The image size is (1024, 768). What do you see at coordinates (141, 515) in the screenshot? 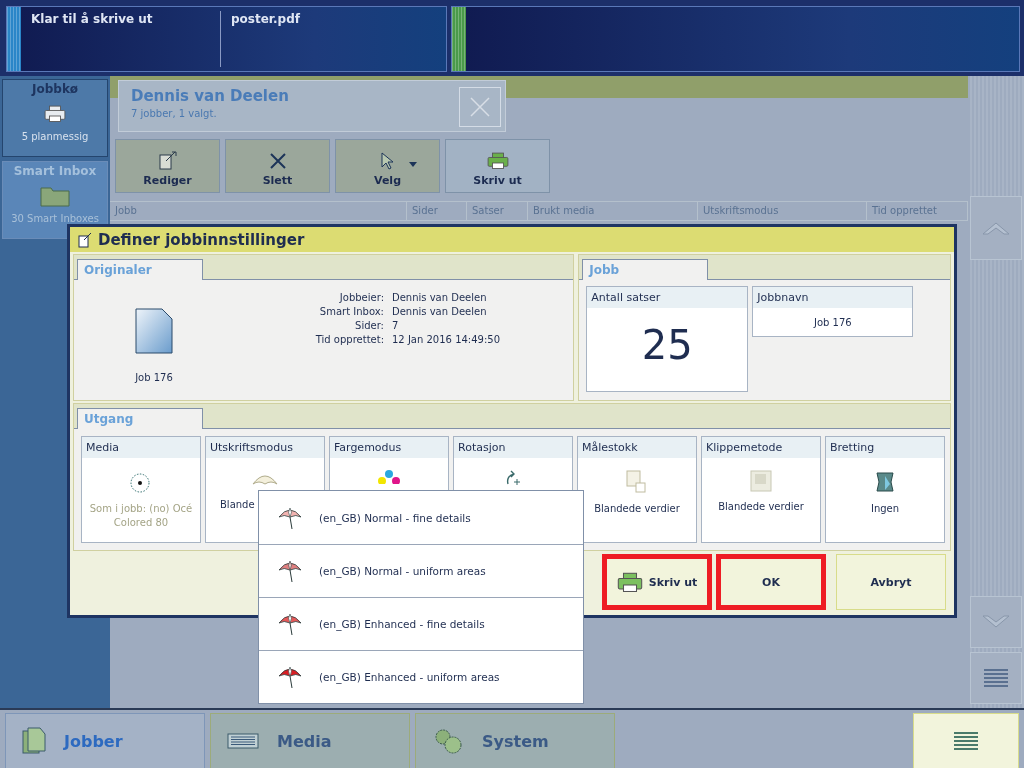
I see `setting-value: Som i jobb: (no) Océ Colored 80` at bounding box center [141, 515].